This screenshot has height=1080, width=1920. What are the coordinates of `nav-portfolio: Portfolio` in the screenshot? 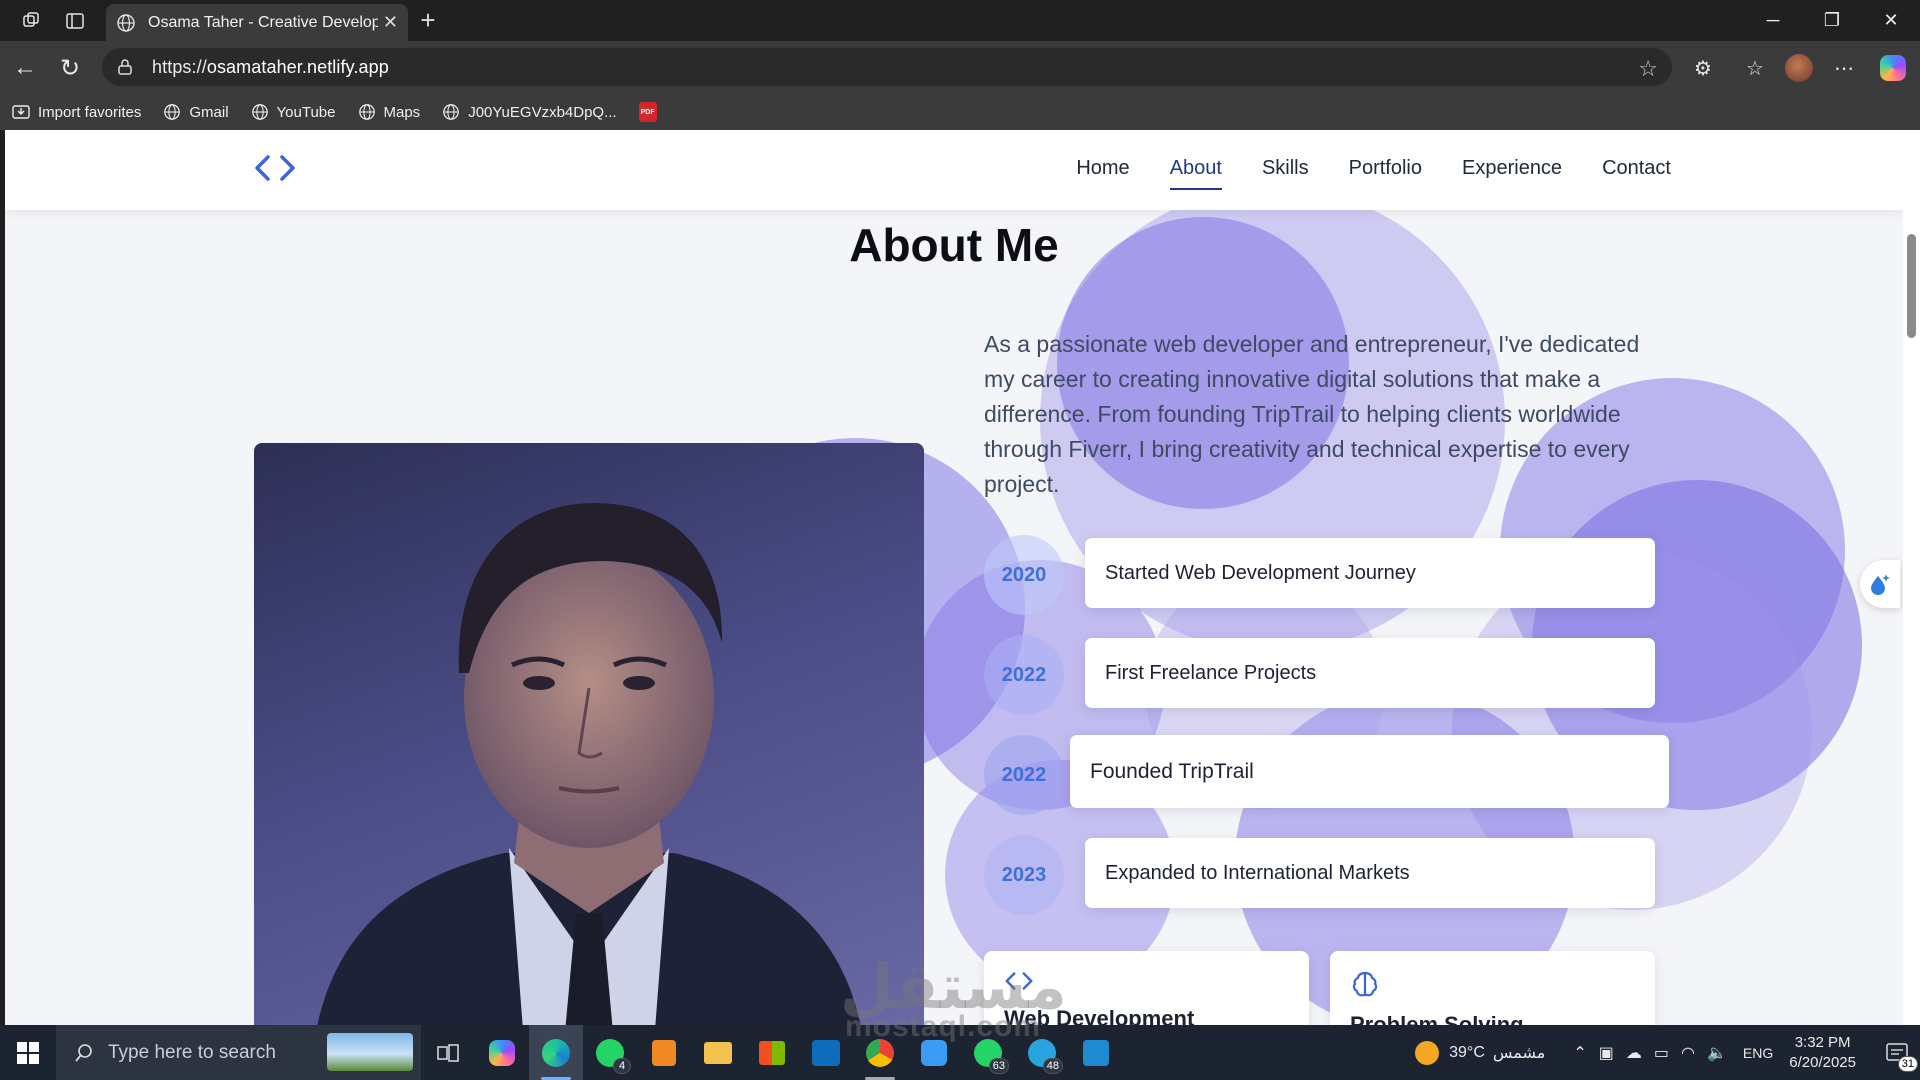 It's located at (1385, 170).